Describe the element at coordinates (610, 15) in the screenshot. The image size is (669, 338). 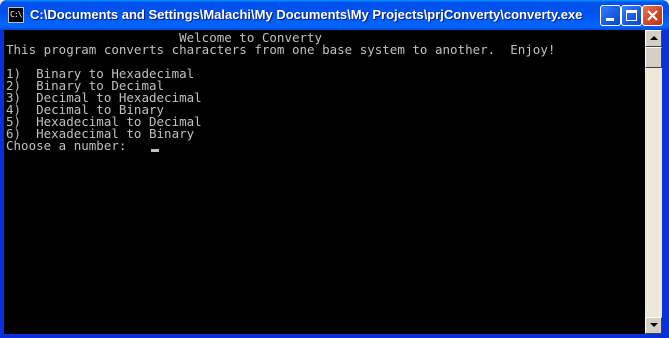
I see `minimize-button` at that location.